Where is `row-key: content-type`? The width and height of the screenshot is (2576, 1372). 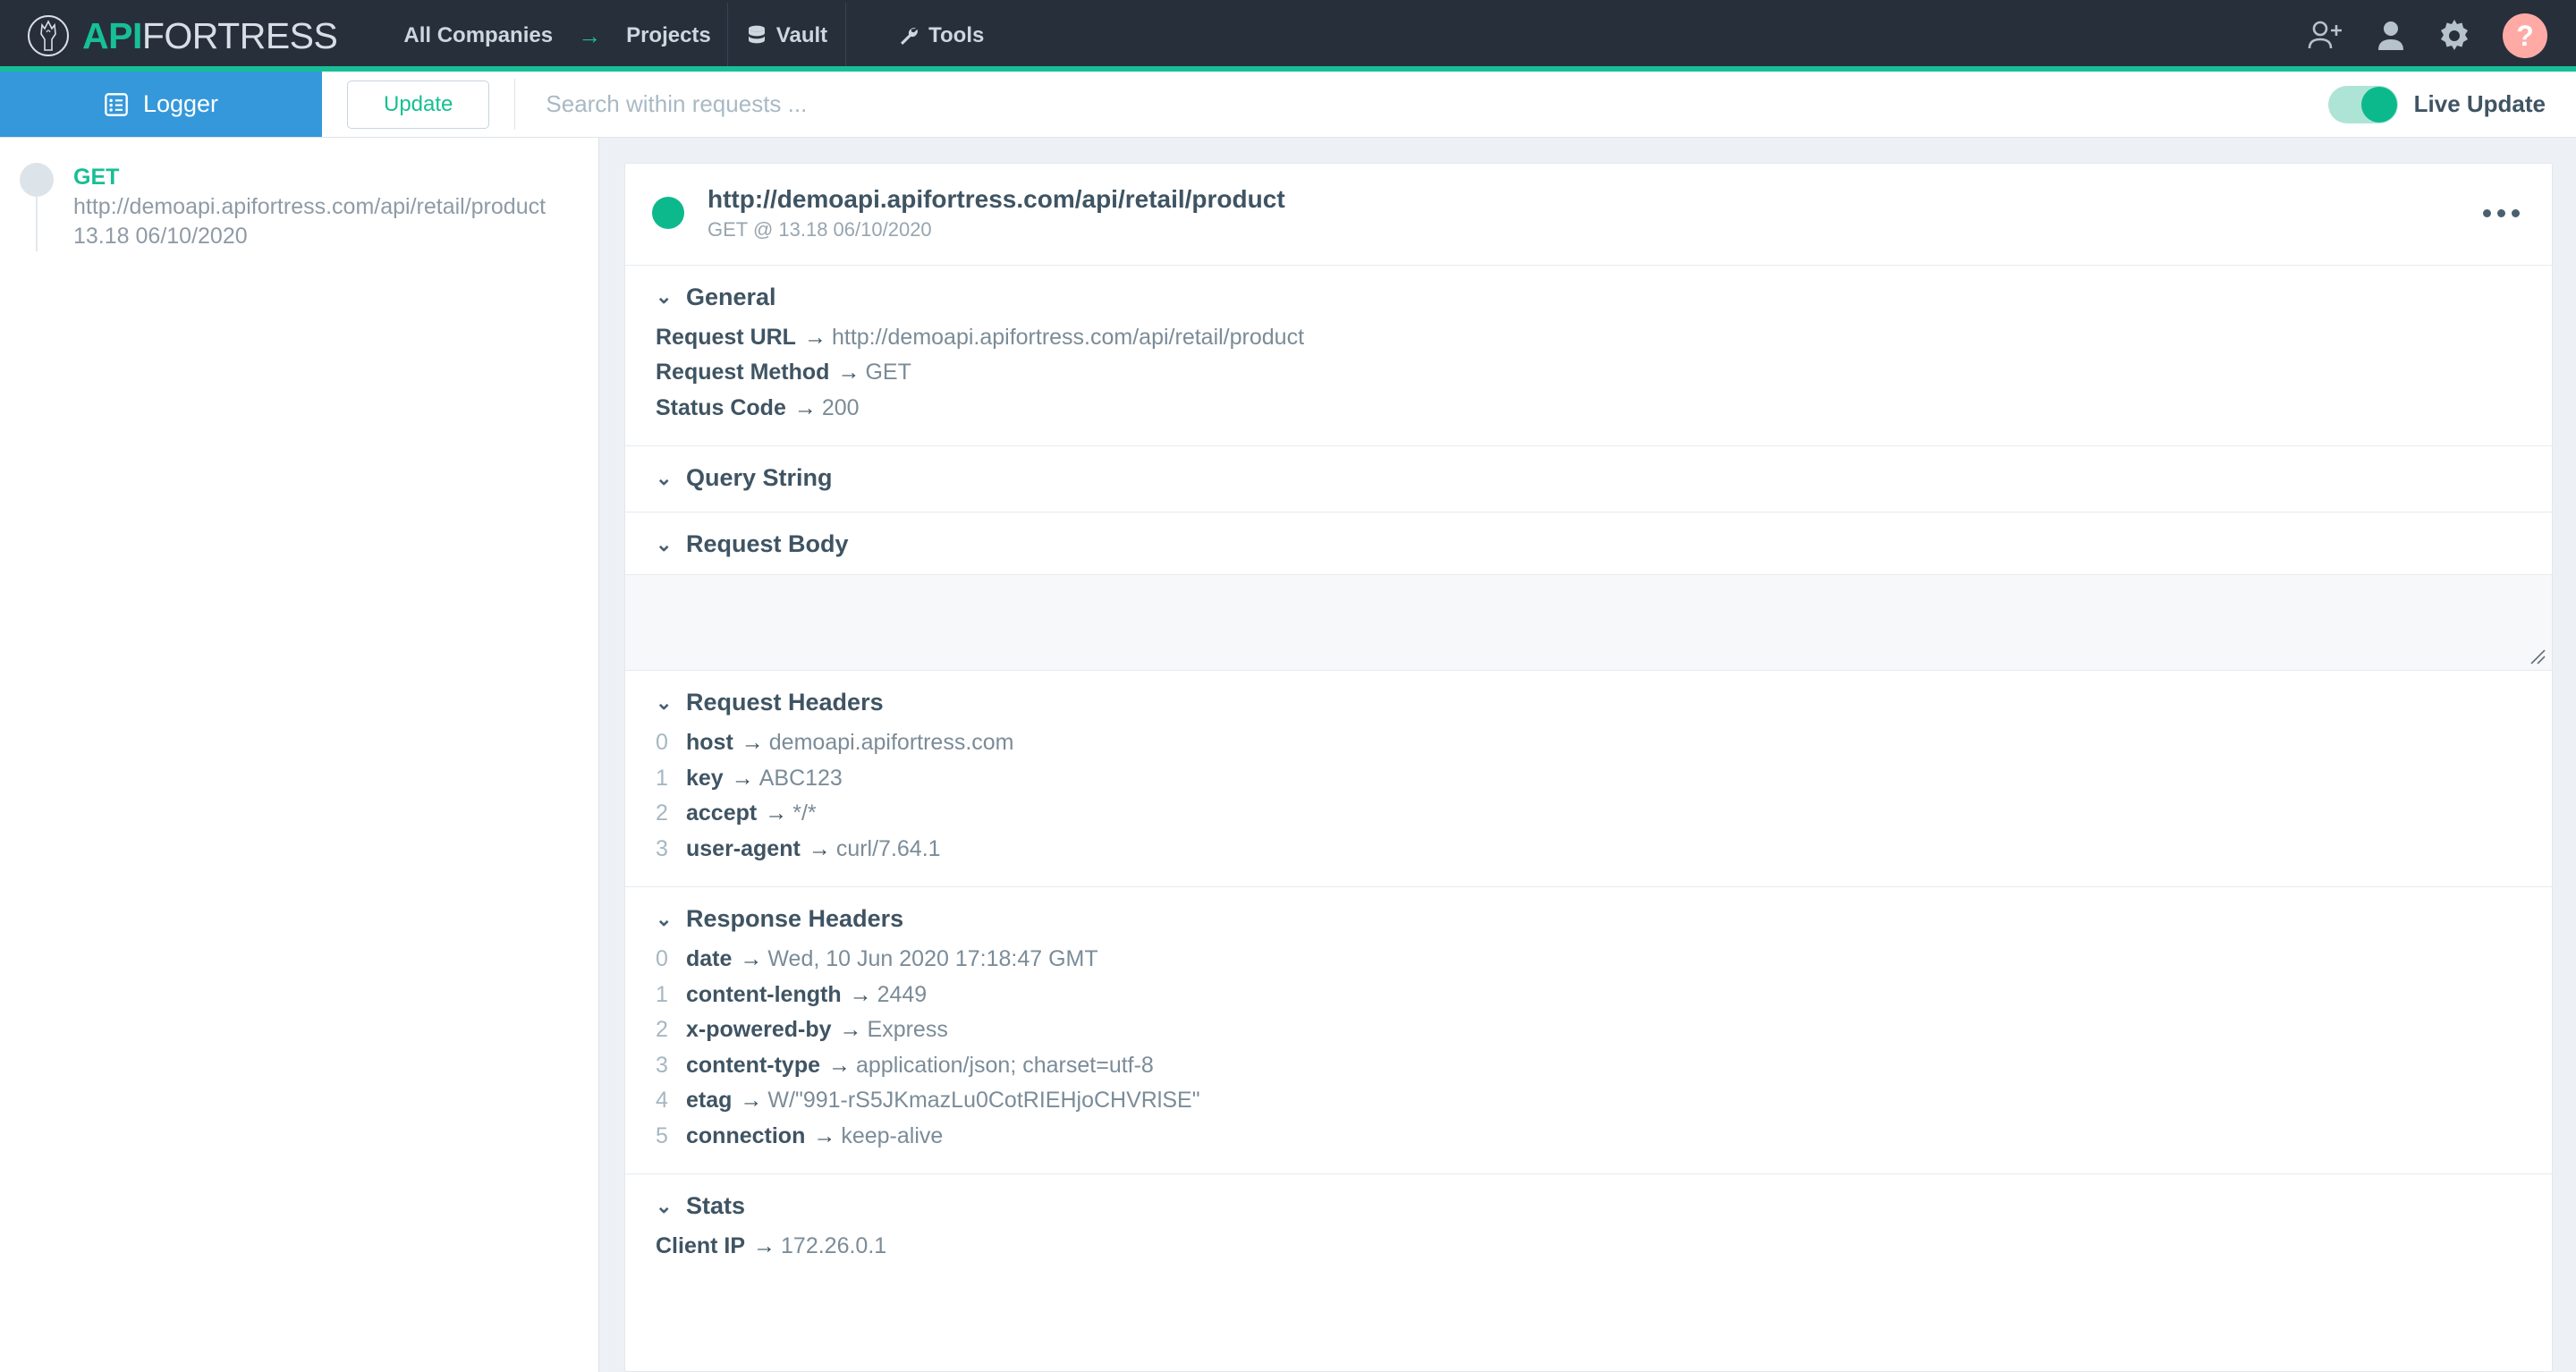
row-key: content-type is located at coordinates (753, 1065).